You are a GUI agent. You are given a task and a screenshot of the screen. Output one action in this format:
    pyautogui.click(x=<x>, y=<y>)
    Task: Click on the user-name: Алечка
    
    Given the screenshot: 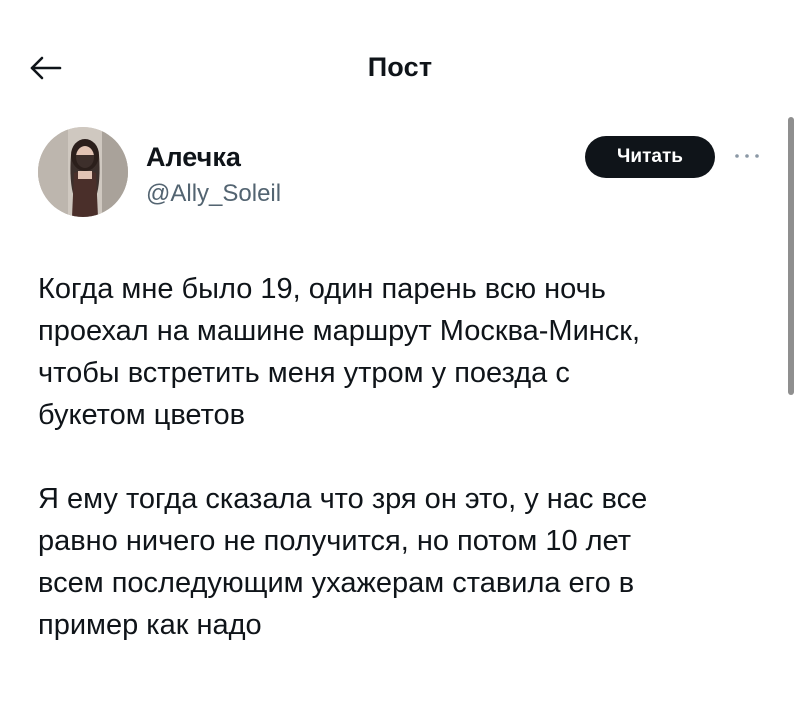 What is the action you would take?
    pyautogui.click(x=193, y=157)
    